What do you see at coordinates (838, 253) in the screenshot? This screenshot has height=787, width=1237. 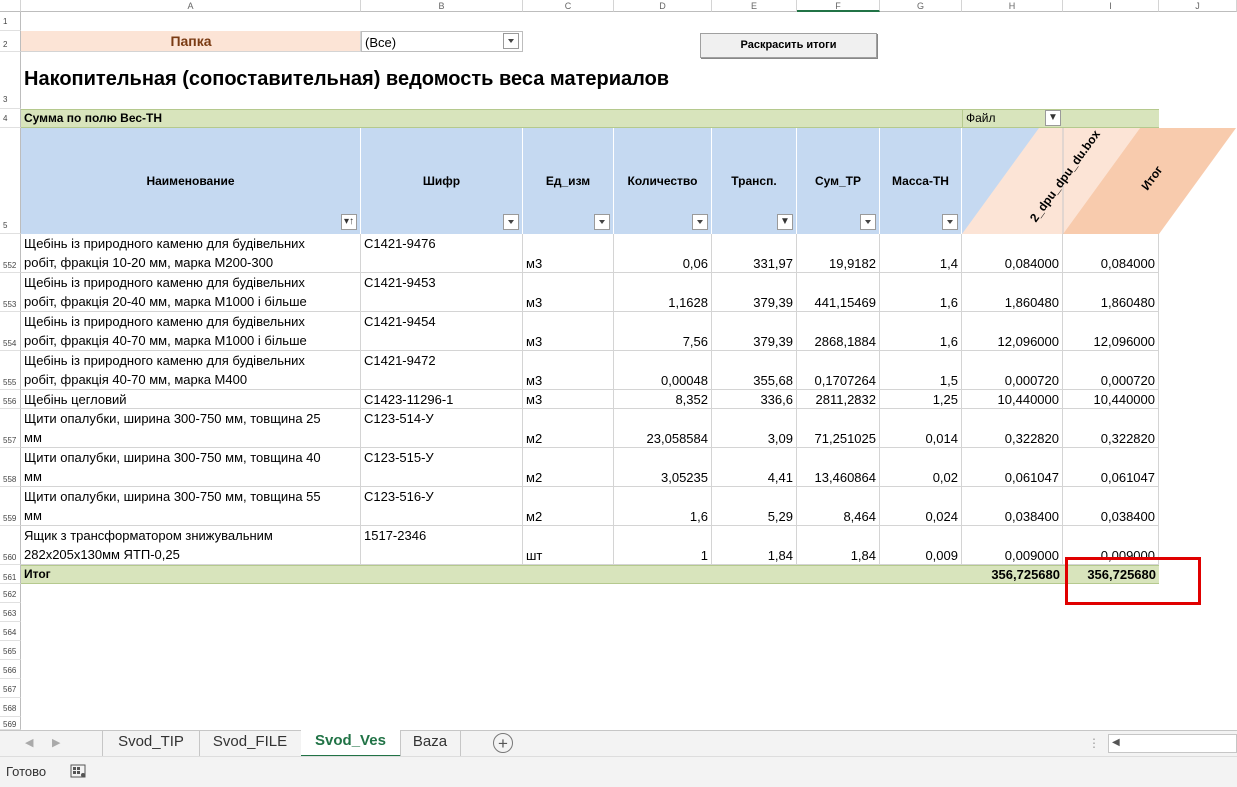 I see `cell-sum: 19,9182` at bounding box center [838, 253].